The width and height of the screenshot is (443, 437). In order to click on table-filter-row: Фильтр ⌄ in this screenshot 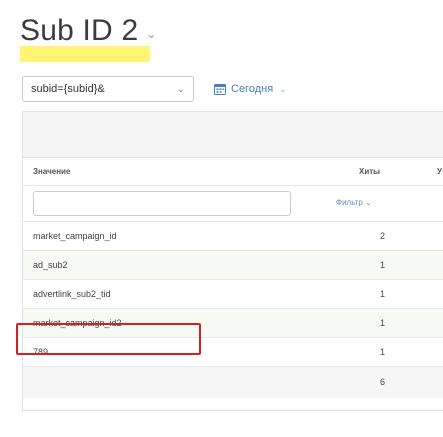, I will do `click(233, 204)`.